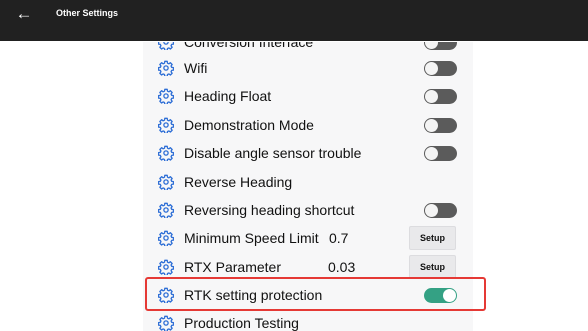  Describe the element at coordinates (440, 46) in the screenshot. I see `conversion-interface-toggle` at that location.